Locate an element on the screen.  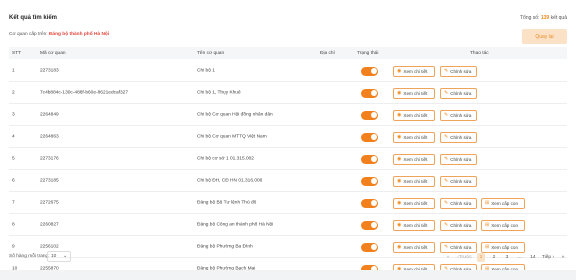
row-name: Đảng bộ Phường Ba Đình is located at coordinates (225, 246).